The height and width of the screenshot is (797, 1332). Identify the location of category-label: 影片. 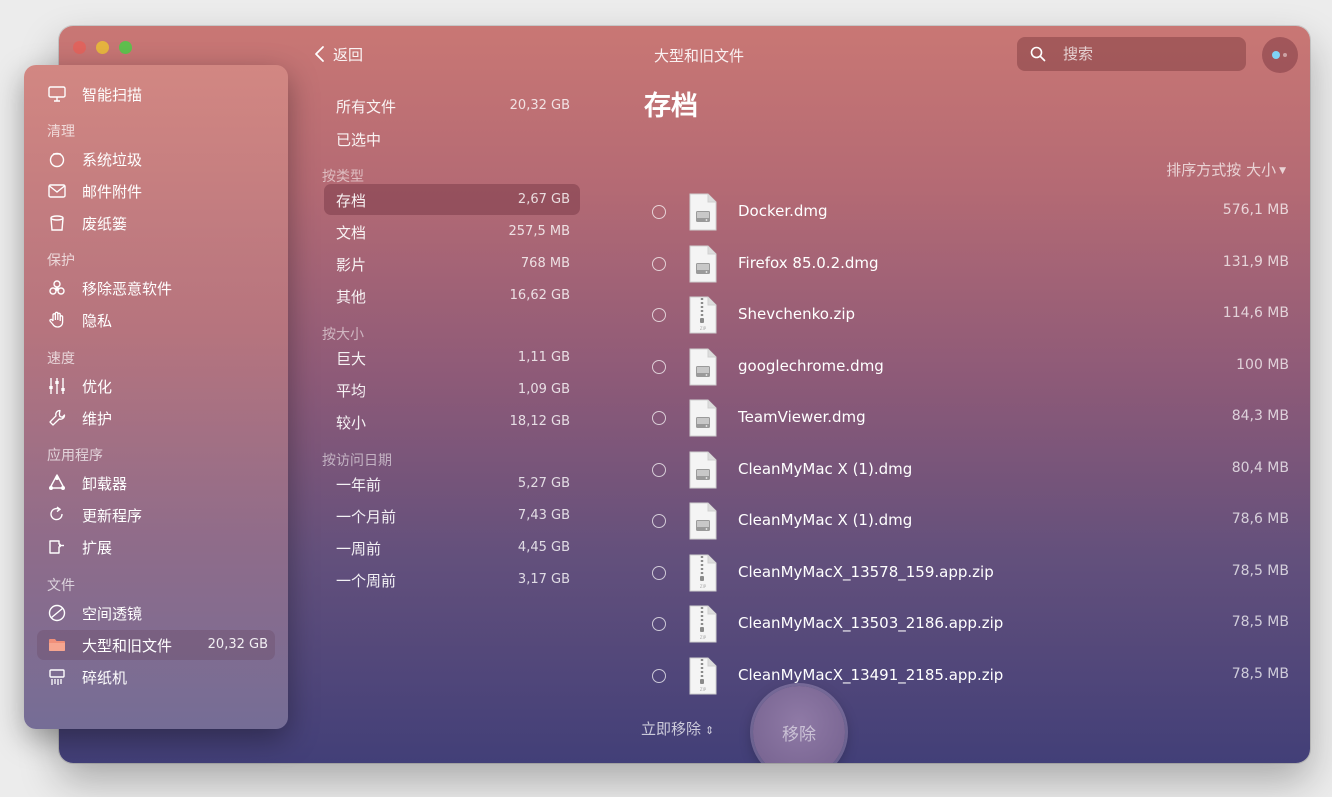
(351, 265).